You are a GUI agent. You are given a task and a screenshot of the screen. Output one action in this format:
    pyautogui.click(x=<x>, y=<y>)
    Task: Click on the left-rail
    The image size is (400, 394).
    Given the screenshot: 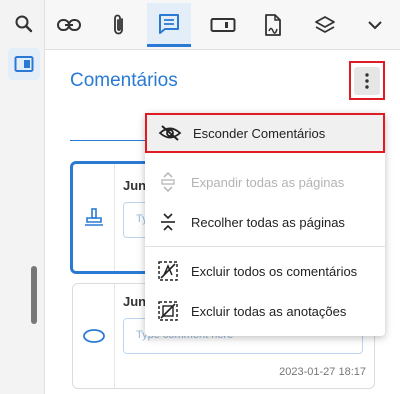 What is the action you would take?
    pyautogui.click(x=22, y=197)
    